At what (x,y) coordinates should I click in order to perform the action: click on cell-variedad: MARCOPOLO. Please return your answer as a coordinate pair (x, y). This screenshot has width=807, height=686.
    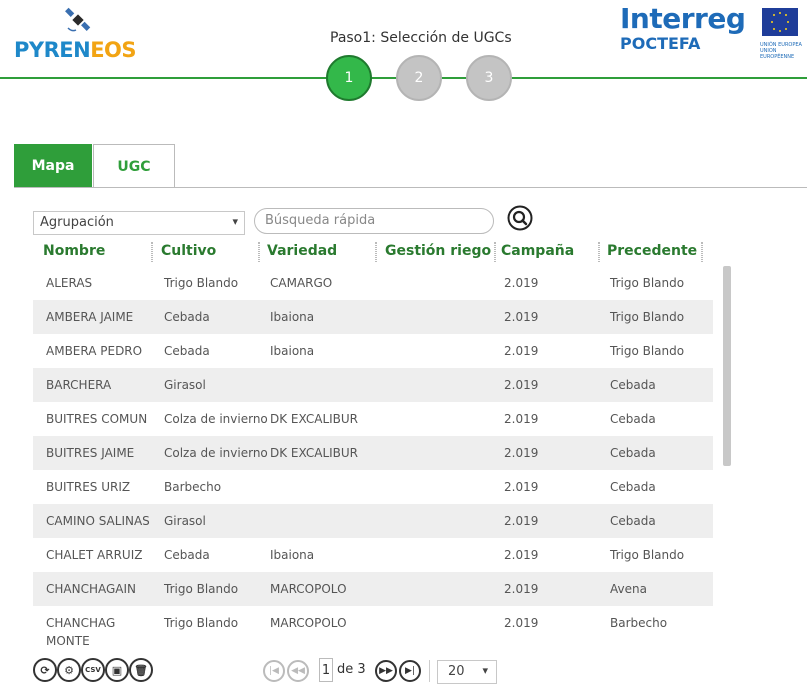
    Looking at the image, I should click on (308, 623).